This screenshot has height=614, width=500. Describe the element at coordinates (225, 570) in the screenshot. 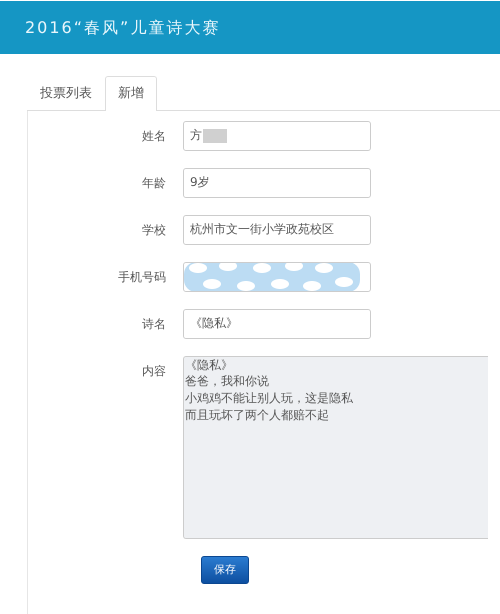

I see `save-button: 保存` at that location.